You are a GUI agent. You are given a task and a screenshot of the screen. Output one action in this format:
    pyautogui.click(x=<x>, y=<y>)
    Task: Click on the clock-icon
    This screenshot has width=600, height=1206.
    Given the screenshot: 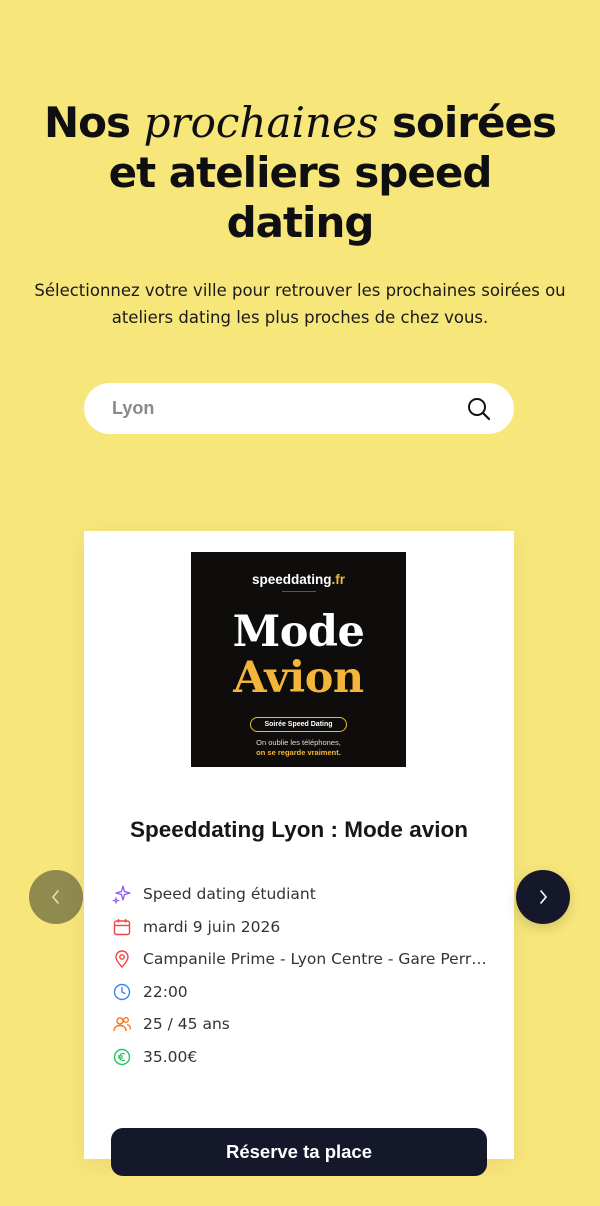 What is the action you would take?
    pyautogui.click(x=122, y=992)
    